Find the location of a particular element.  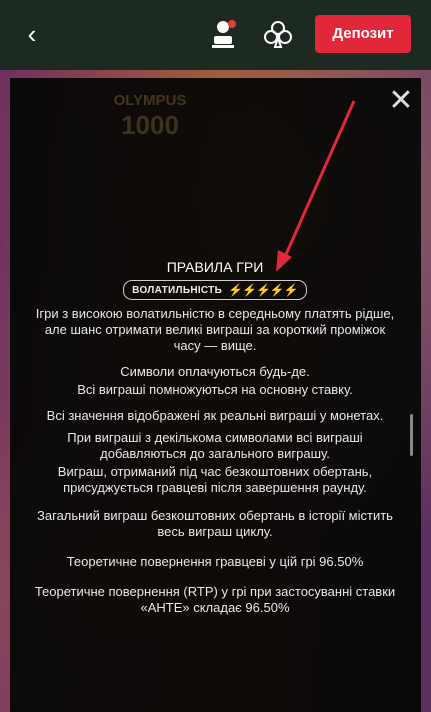

top-bar: ‹ Депозит is located at coordinates (215, 35).